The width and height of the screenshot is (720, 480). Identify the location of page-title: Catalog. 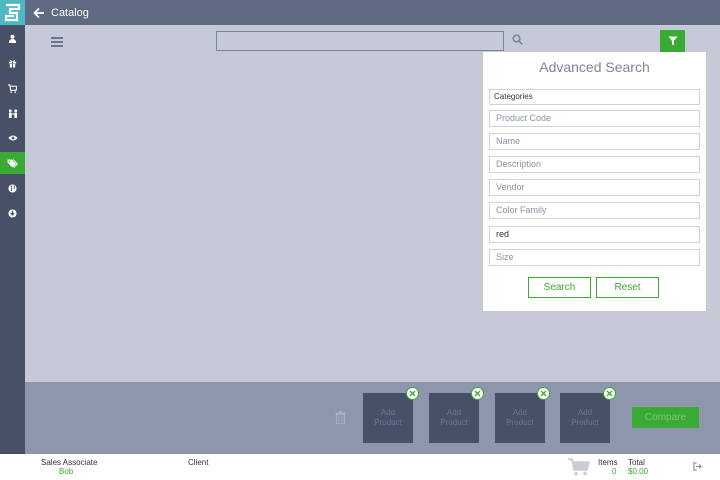
(70, 12).